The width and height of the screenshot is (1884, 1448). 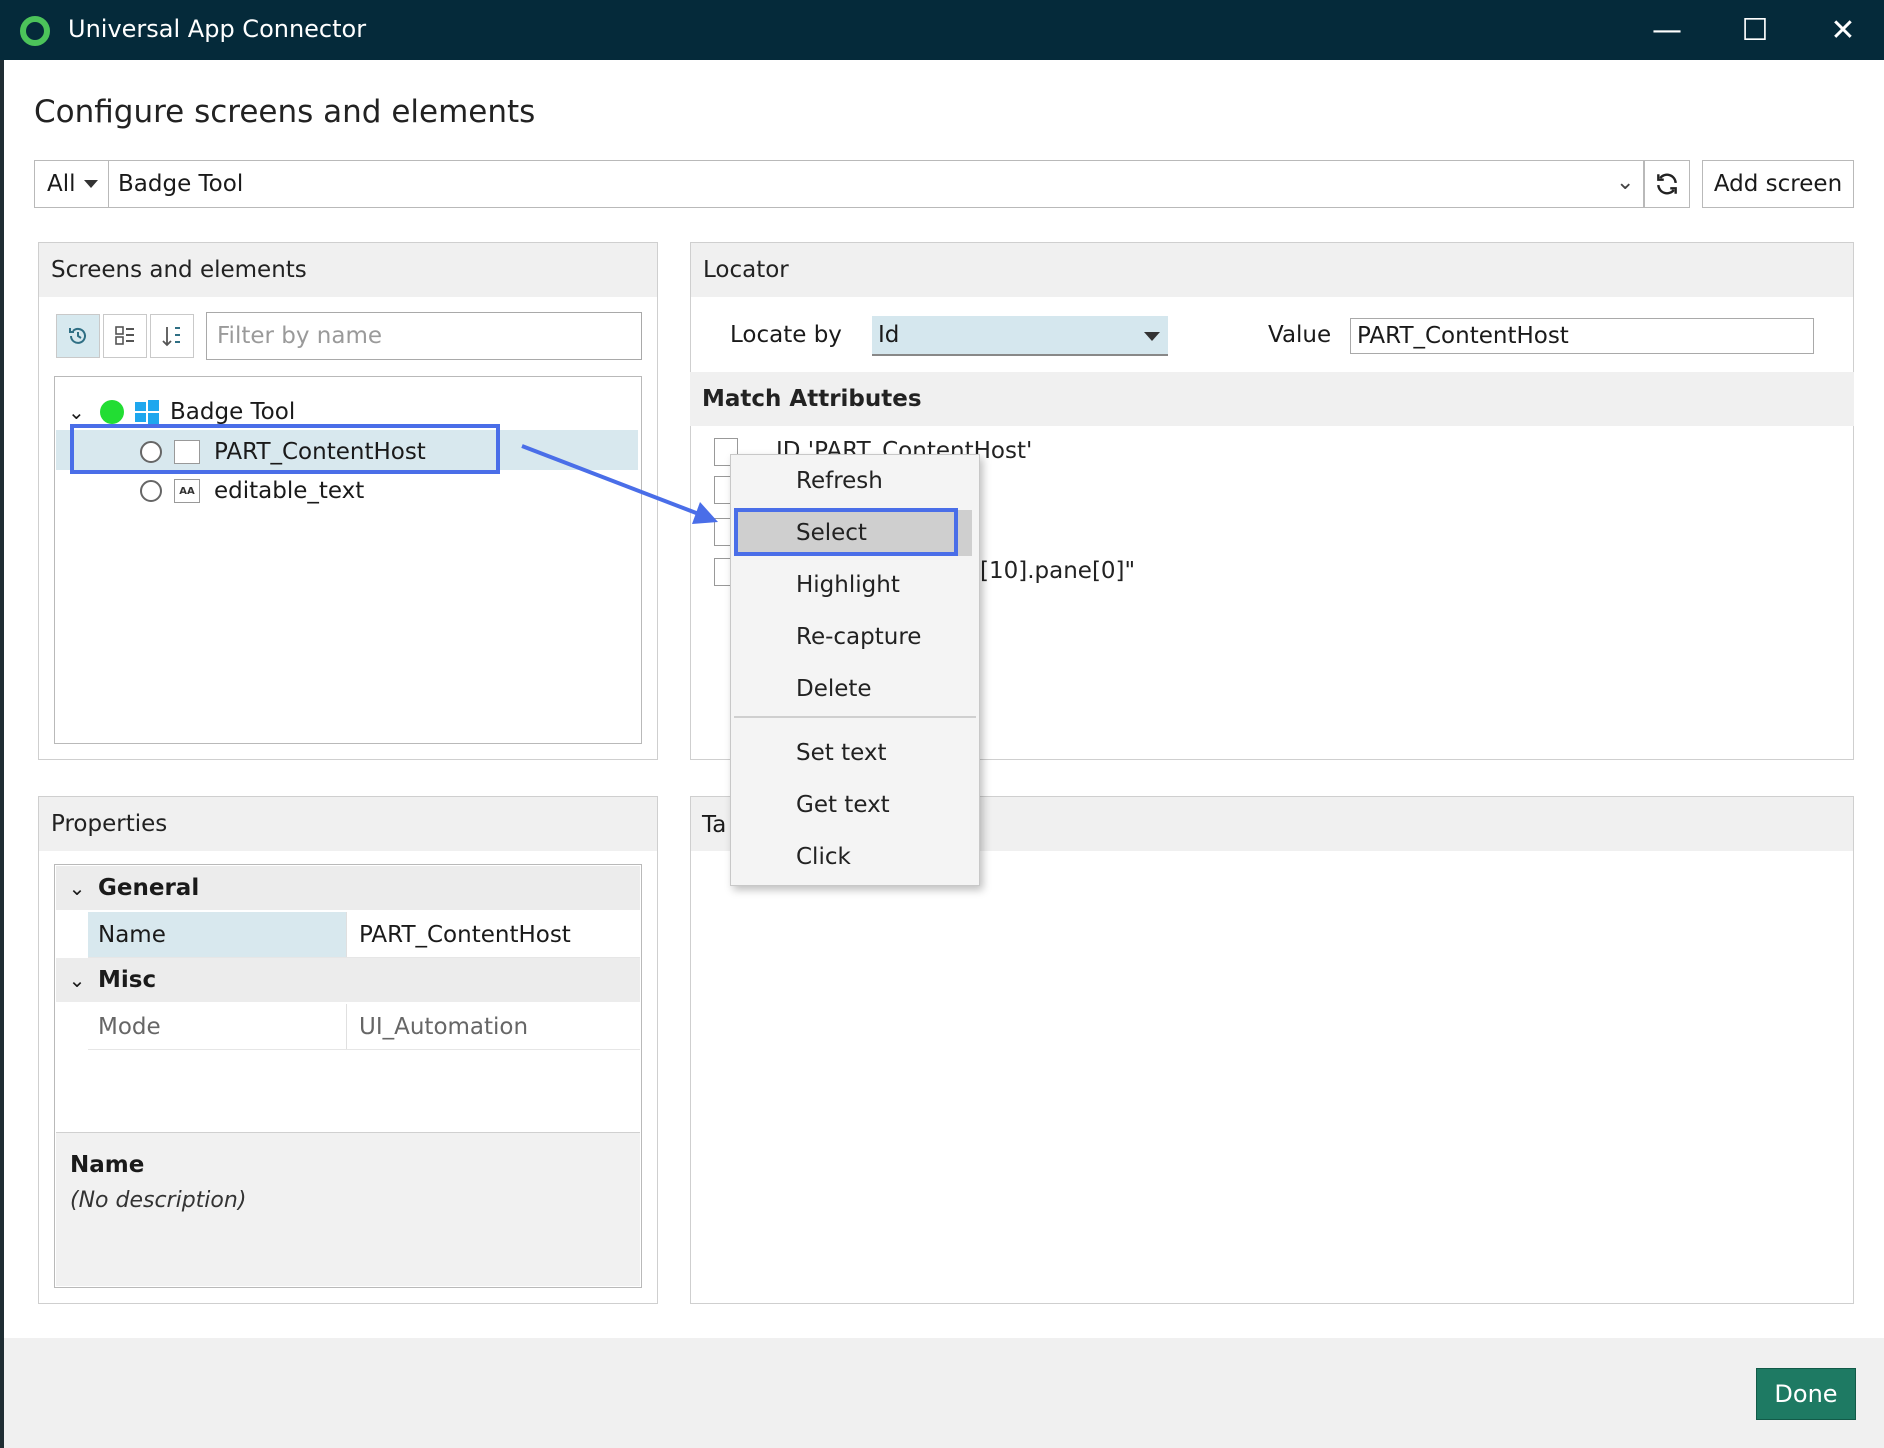 I want to click on window-left-edge, so click(x=2, y=754).